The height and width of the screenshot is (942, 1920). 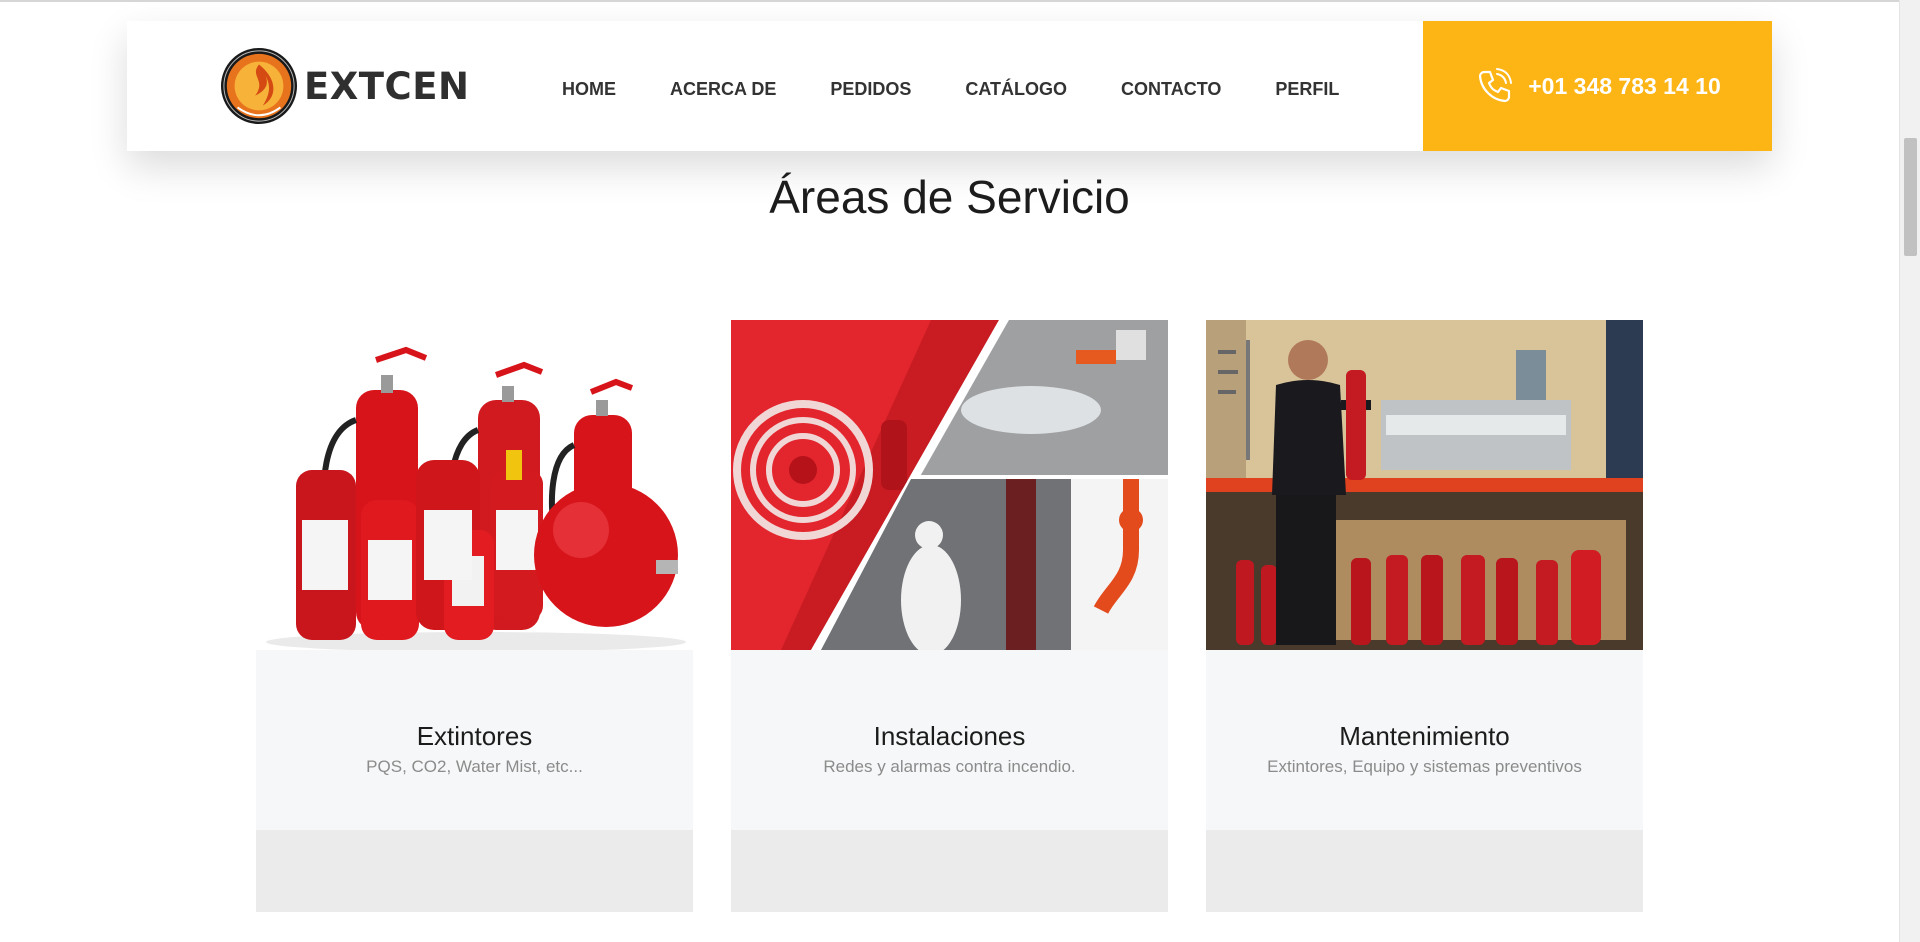 What do you see at coordinates (589, 86) in the screenshot?
I see `nav-home: HOME` at bounding box center [589, 86].